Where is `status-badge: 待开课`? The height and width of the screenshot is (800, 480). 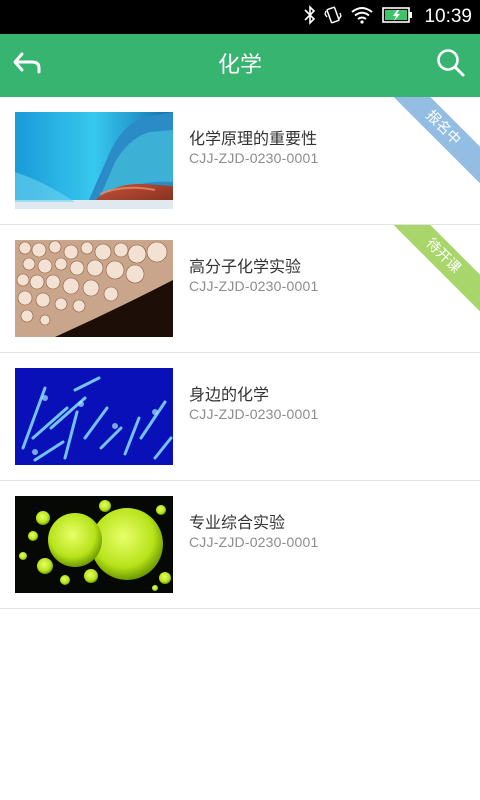
status-badge: 待开课 is located at coordinates (430, 272).